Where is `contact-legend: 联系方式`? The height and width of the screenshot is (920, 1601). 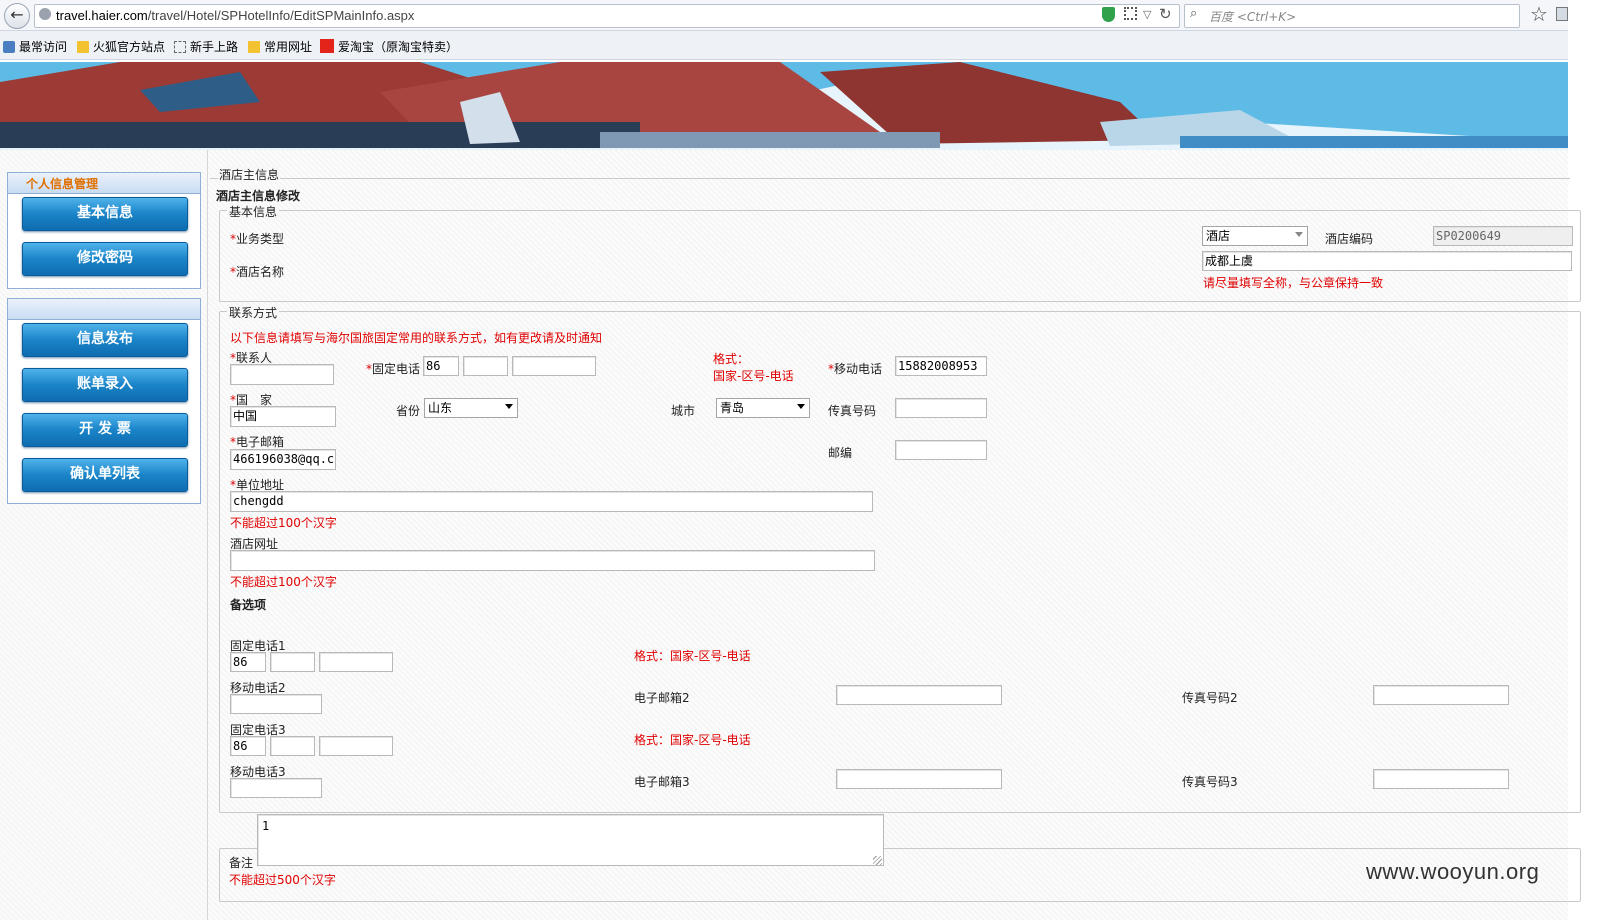 contact-legend: 联系方式 is located at coordinates (253, 312).